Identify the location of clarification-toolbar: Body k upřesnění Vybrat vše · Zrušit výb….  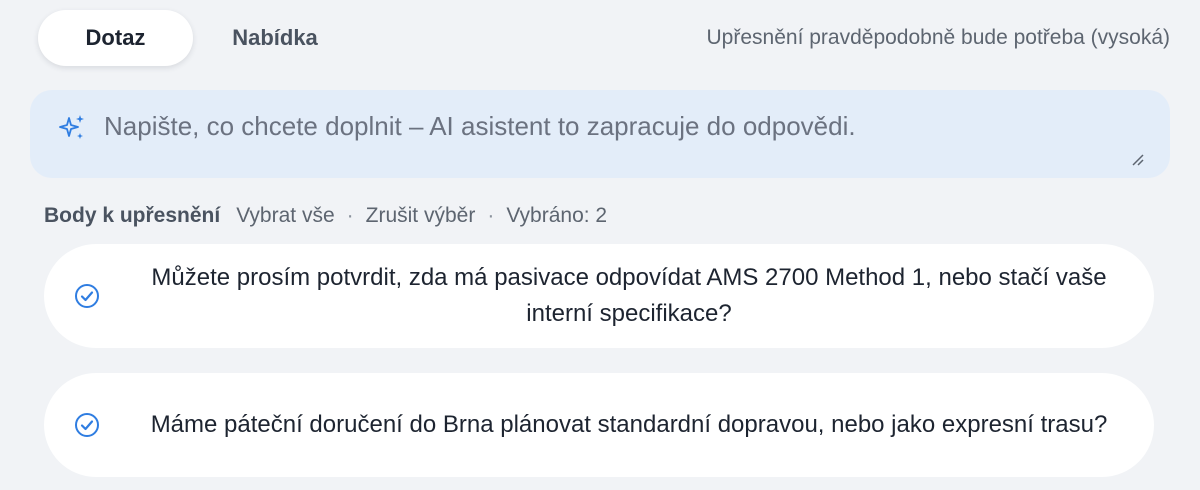
(325, 216).